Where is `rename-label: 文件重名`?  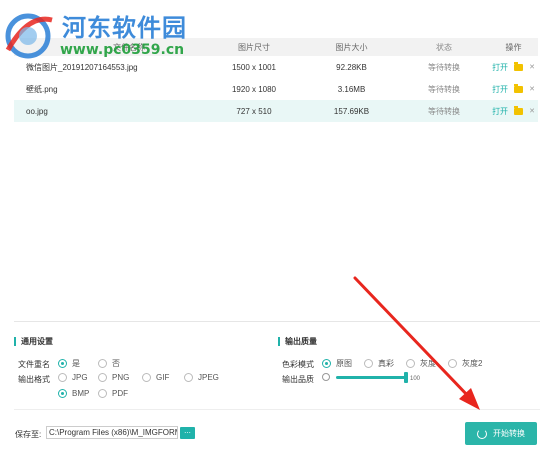
rename-label: 文件重名 is located at coordinates (34, 364).